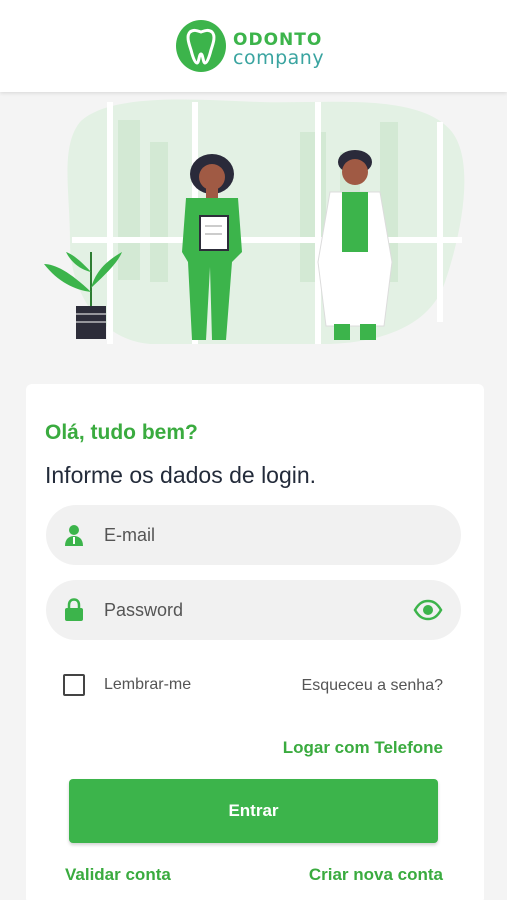  I want to click on app-header: ODONTO company, so click(253, 46).